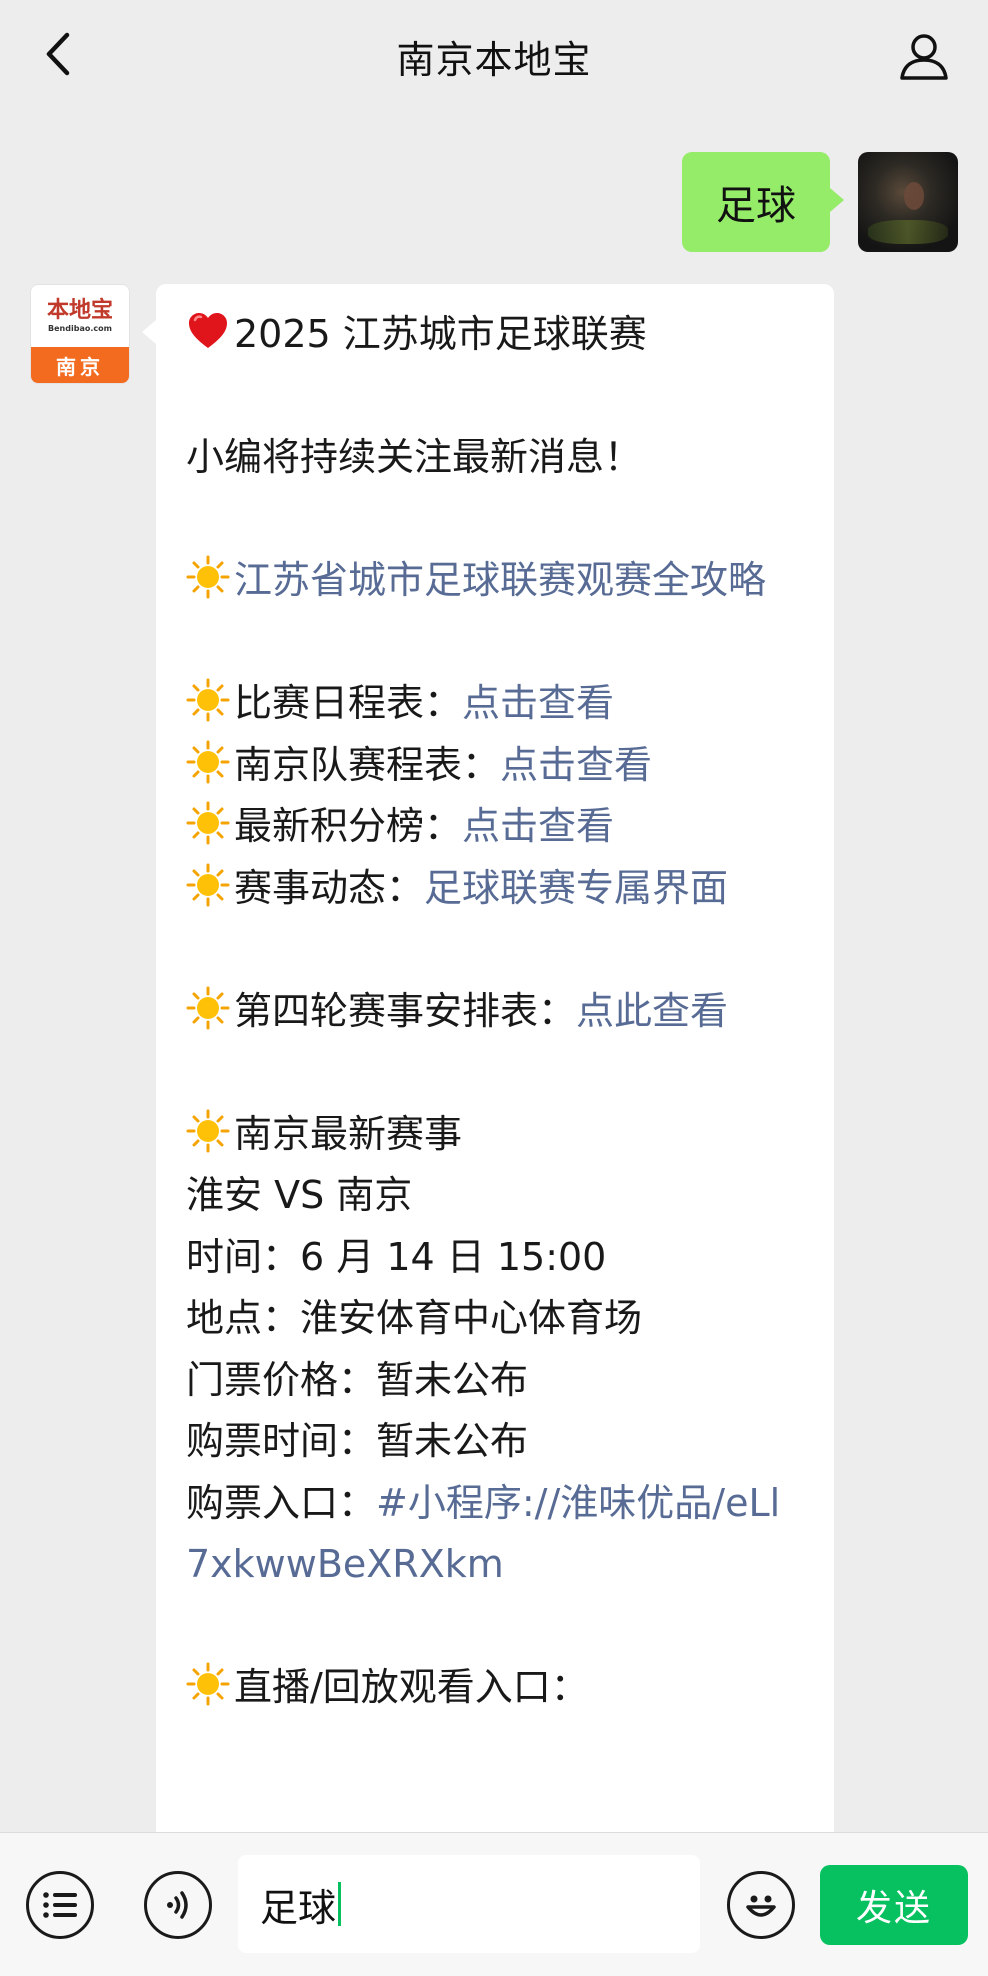 Image resolution: width=988 pixels, height=1976 pixels. I want to click on guide-line: 江苏省城市足球联赛观赛全攻略, so click(495, 581).